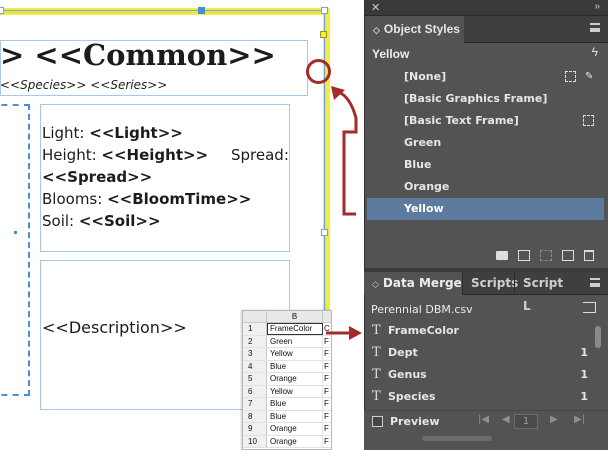  What do you see at coordinates (287, 354) in the screenshot?
I see `spreadsheet-row: 3 Yellow F` at bounding box center [287, 354].